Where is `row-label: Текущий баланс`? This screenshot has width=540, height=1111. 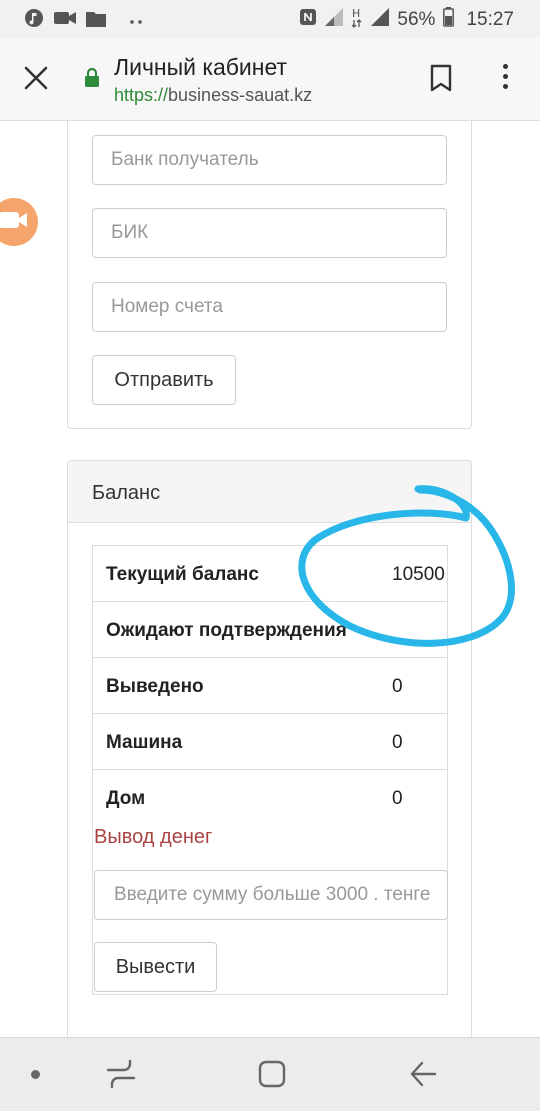
row-label: Текущий баланс is located at coordinates (182, 574).